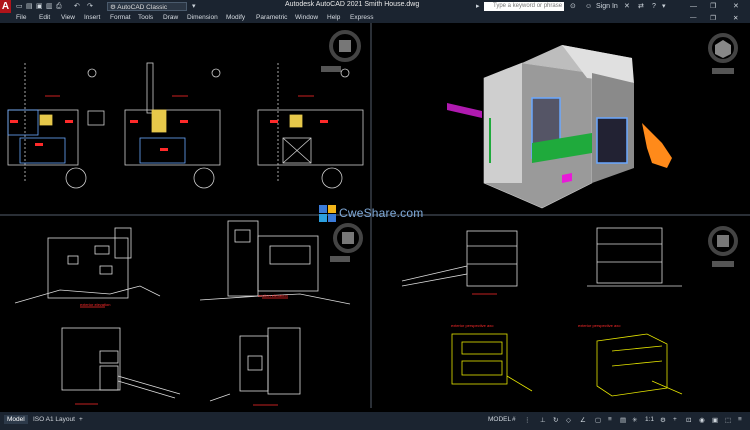 The width and height of the screenshot is (750, 430). Describe the element at coordinates (54, 419) in the screenshot. I see `tab-iso-a1-layout: ISO A1 Layout` at that location.